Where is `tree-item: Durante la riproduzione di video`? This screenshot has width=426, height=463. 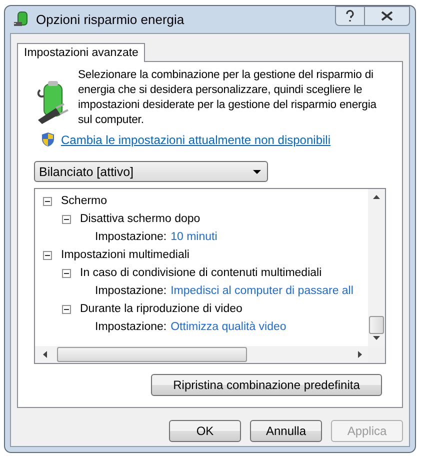
tree-item: Durante la riproduzione di video is located at coordinates (161, 309).